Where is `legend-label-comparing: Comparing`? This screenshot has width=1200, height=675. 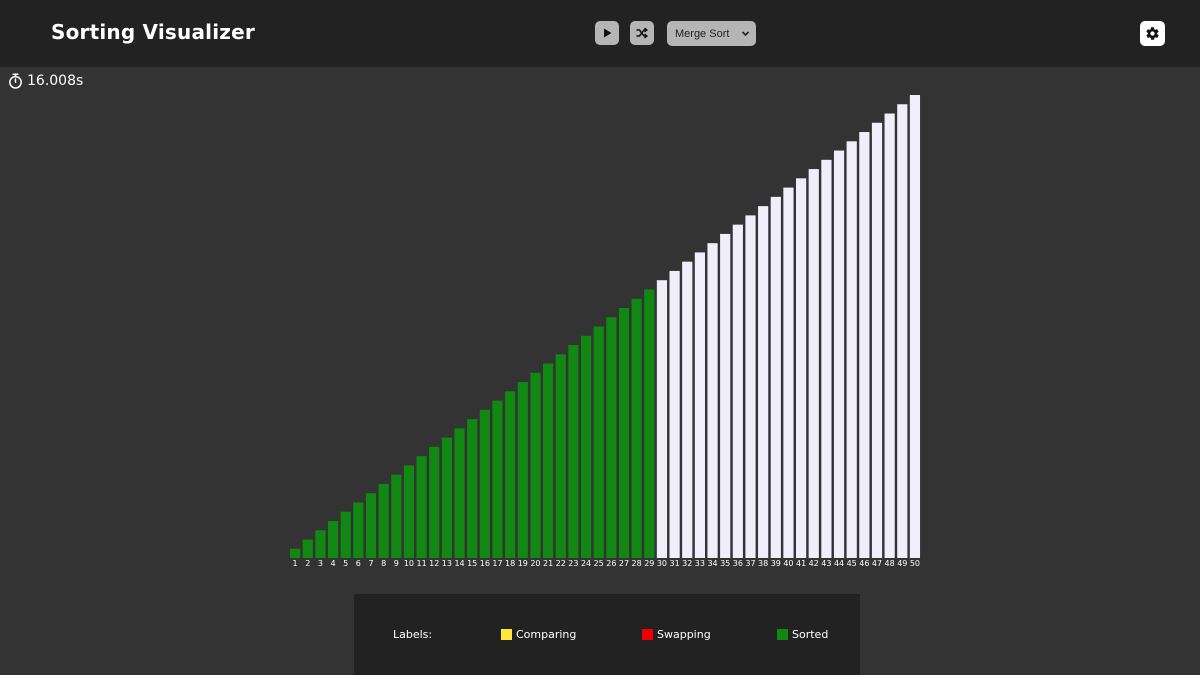
legend-label-comparing: Comparing is located at coordinates (546, 634).